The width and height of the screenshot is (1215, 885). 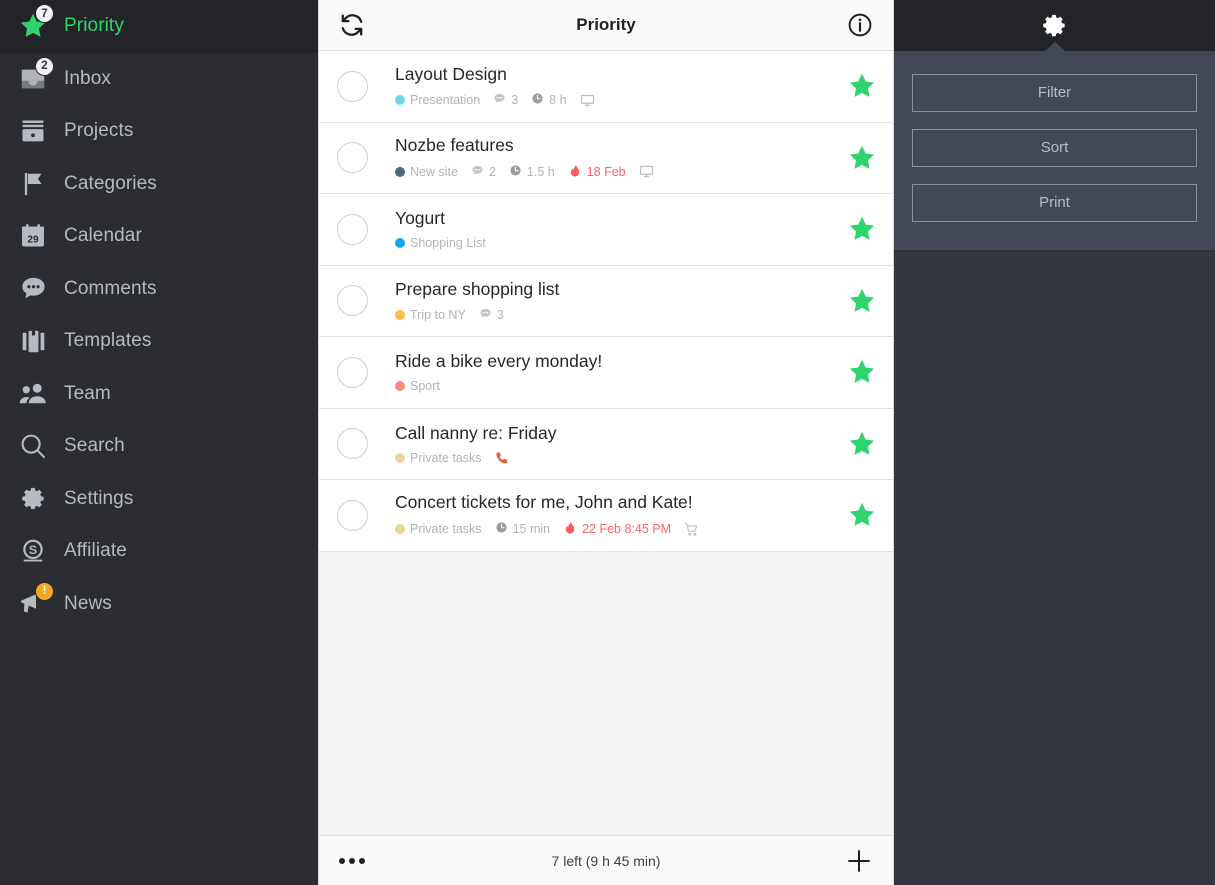 I want to click on filter-button: Filter, so click(x=1054, y=93).